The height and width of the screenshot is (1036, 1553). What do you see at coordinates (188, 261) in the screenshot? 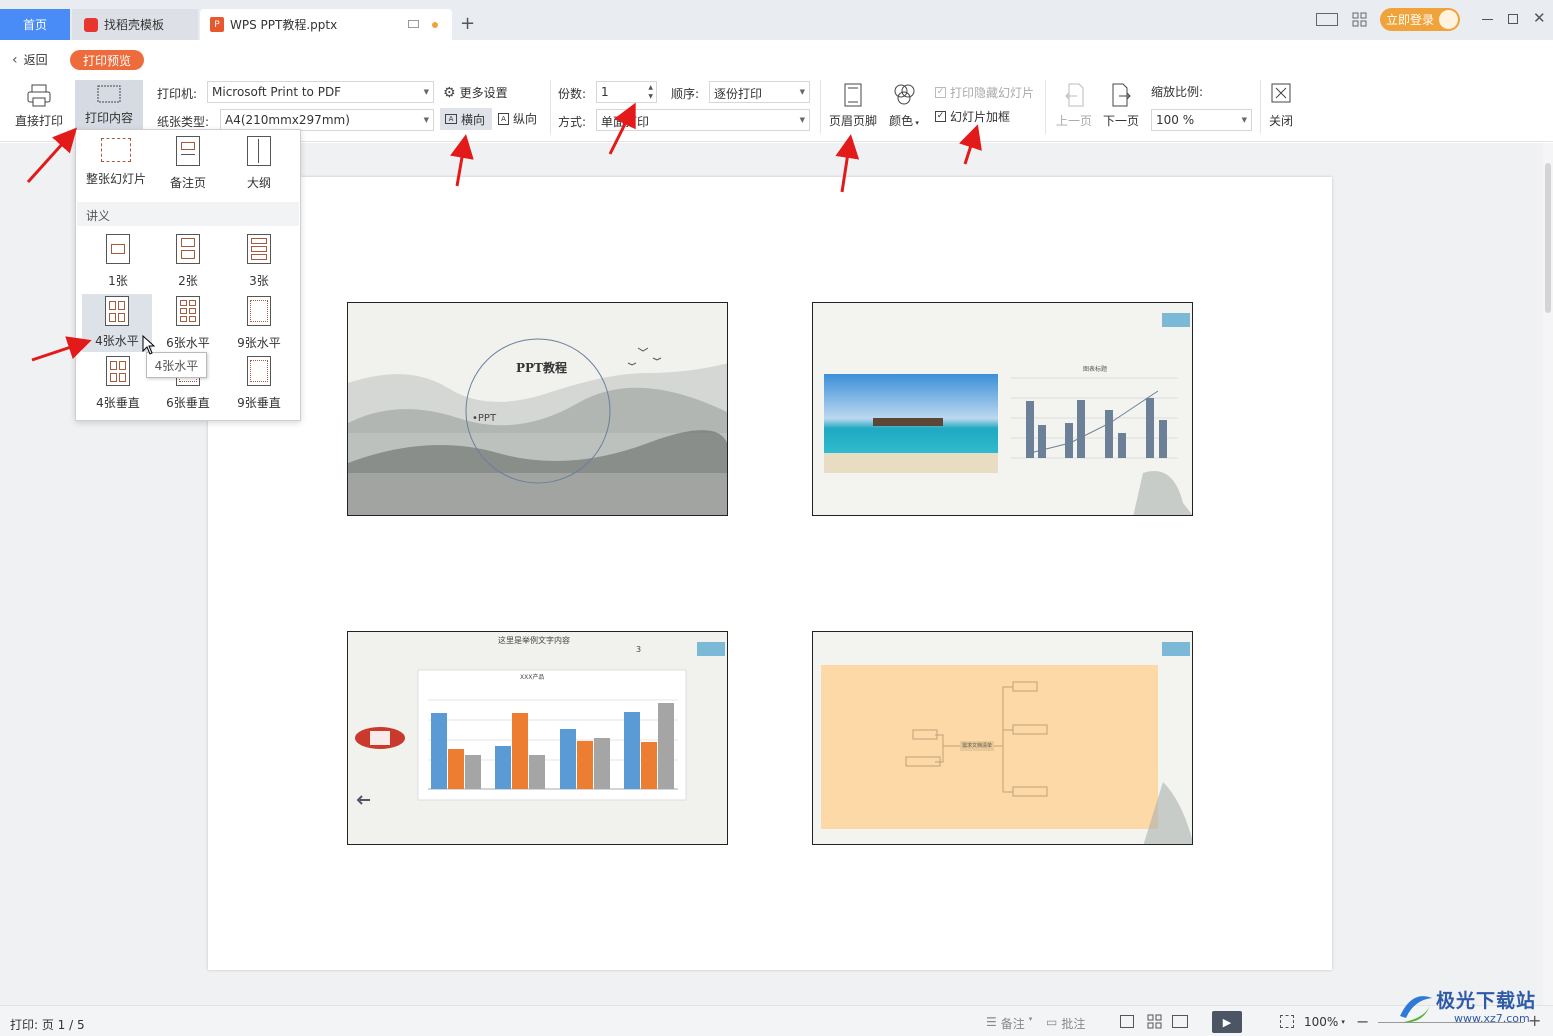
I see `option-handout-2: 2张` at bounding box center [188, 261].